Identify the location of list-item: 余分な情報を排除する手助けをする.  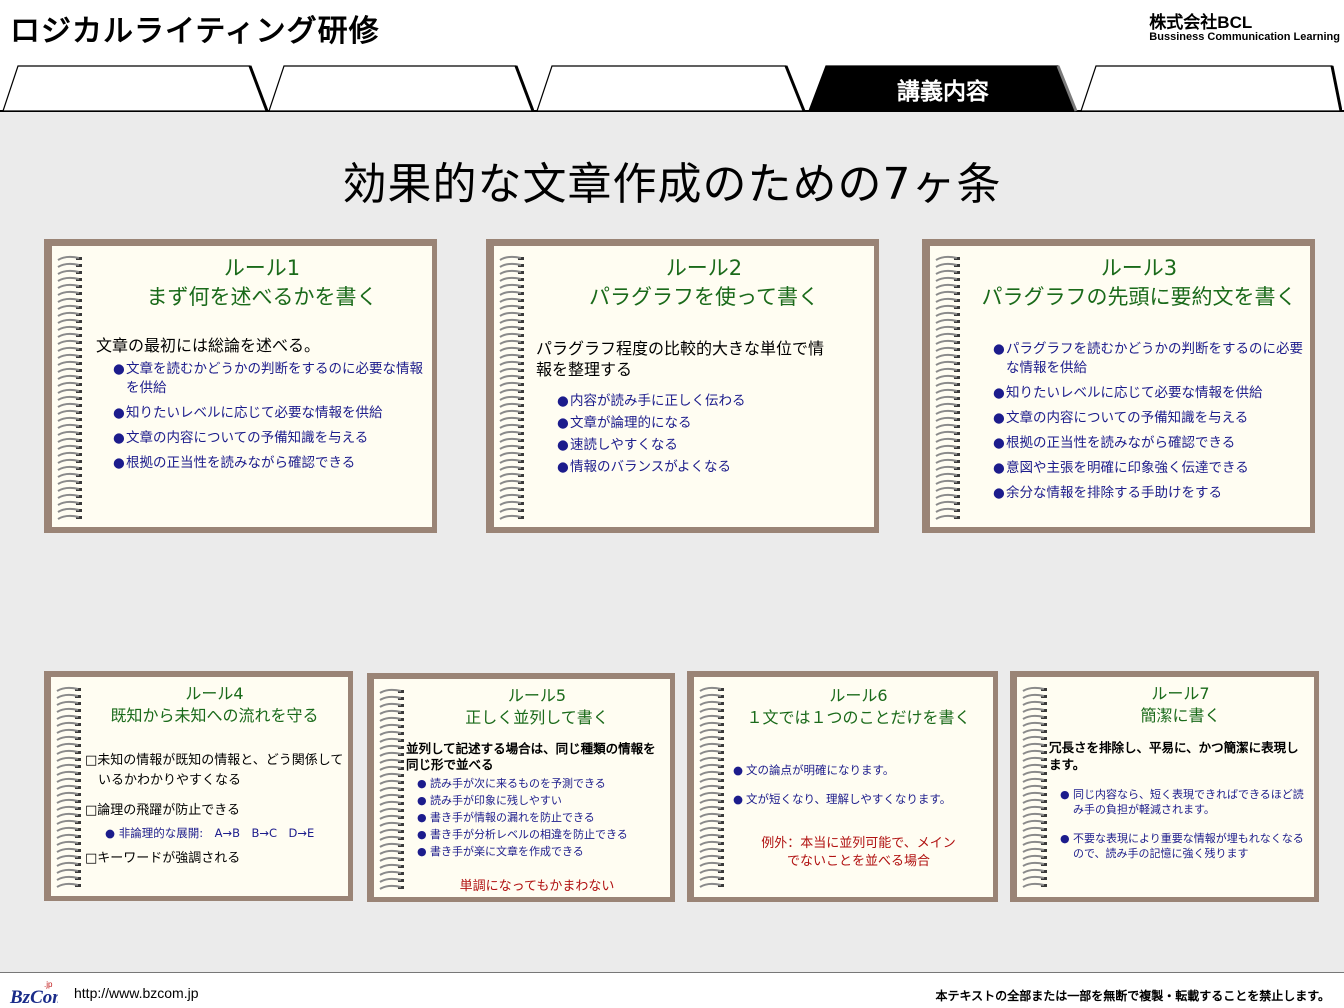
(1149, 493).